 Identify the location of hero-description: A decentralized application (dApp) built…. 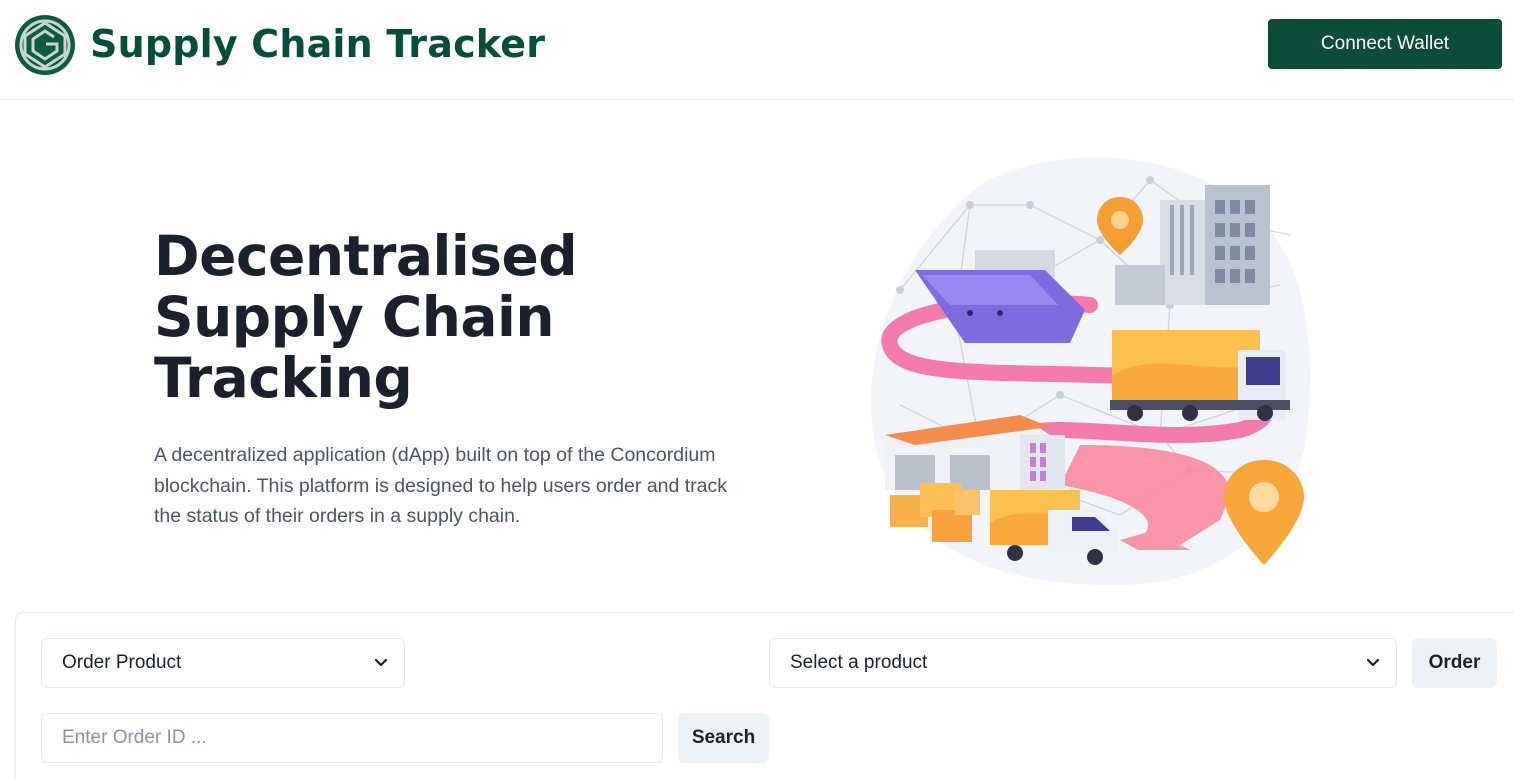
(441, 485).